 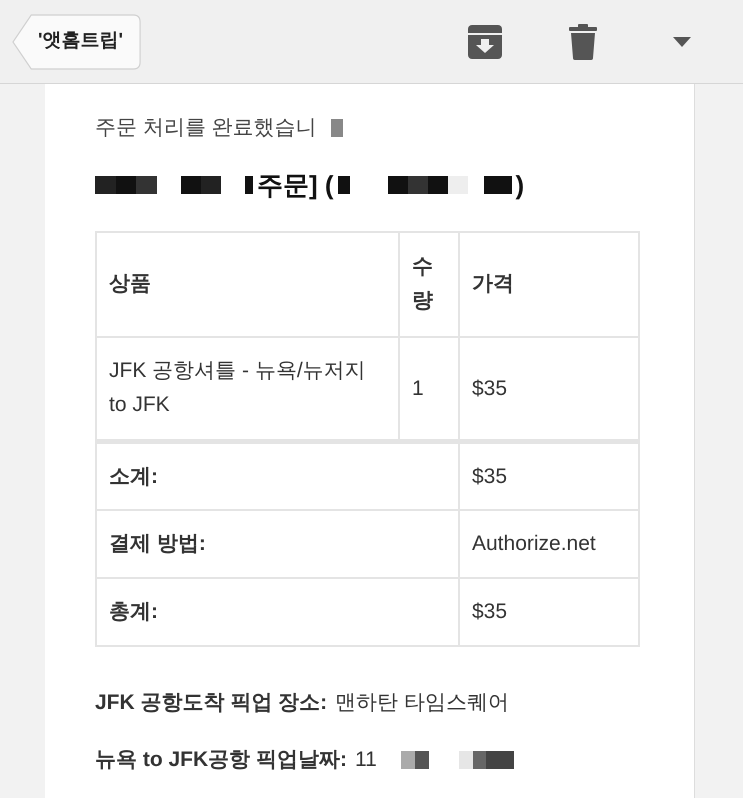 I want to click on archive-icon, so click(x=485, y=42).